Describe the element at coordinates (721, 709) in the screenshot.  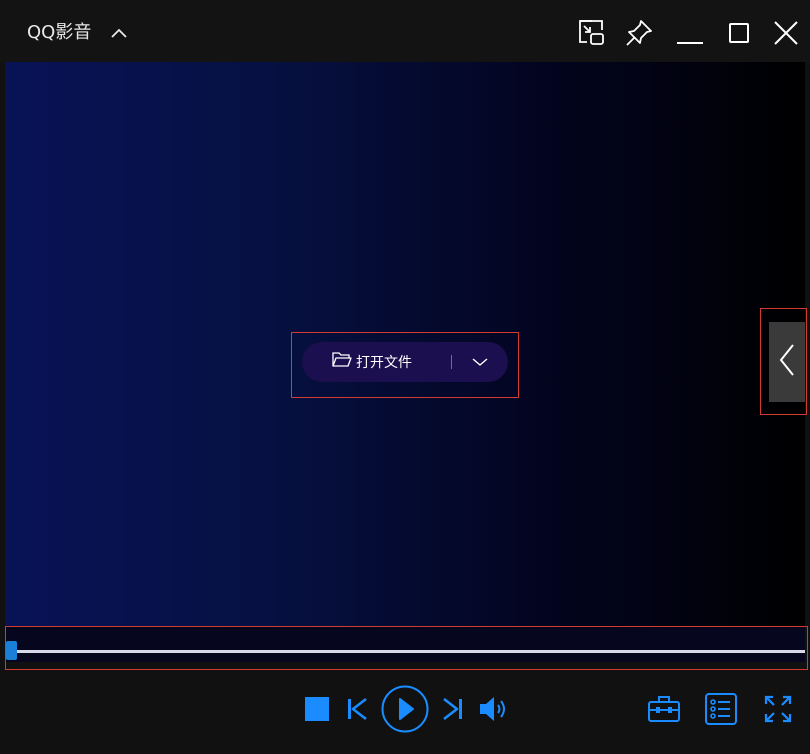
I see `playlist-icon` at that location.